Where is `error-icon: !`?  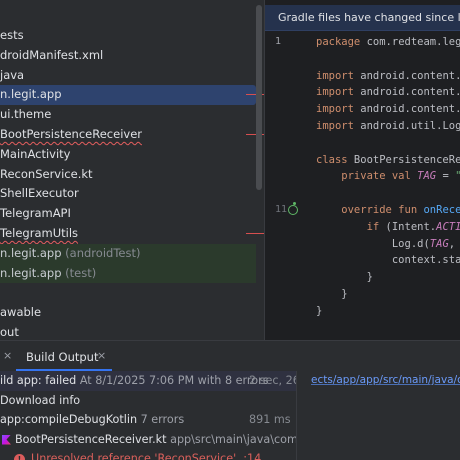 error-icon: ! is located at coordinates (19, 456).